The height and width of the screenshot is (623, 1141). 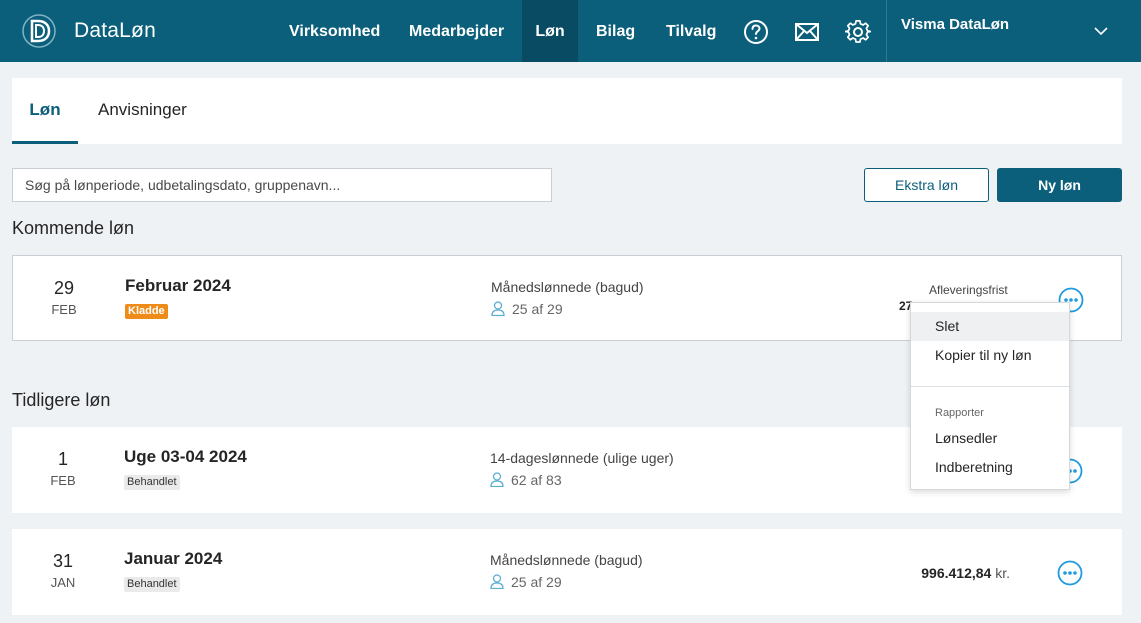 I want to click on payroll-amount: 996.412,84 kr., so click(x=965, y=573).